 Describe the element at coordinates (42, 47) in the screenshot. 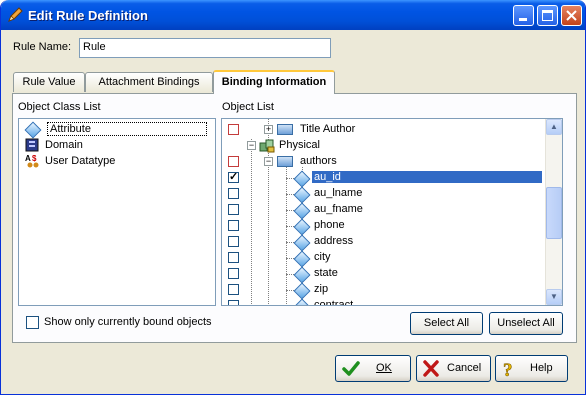

I see `rule-name-label: Rule Name:` at that location.